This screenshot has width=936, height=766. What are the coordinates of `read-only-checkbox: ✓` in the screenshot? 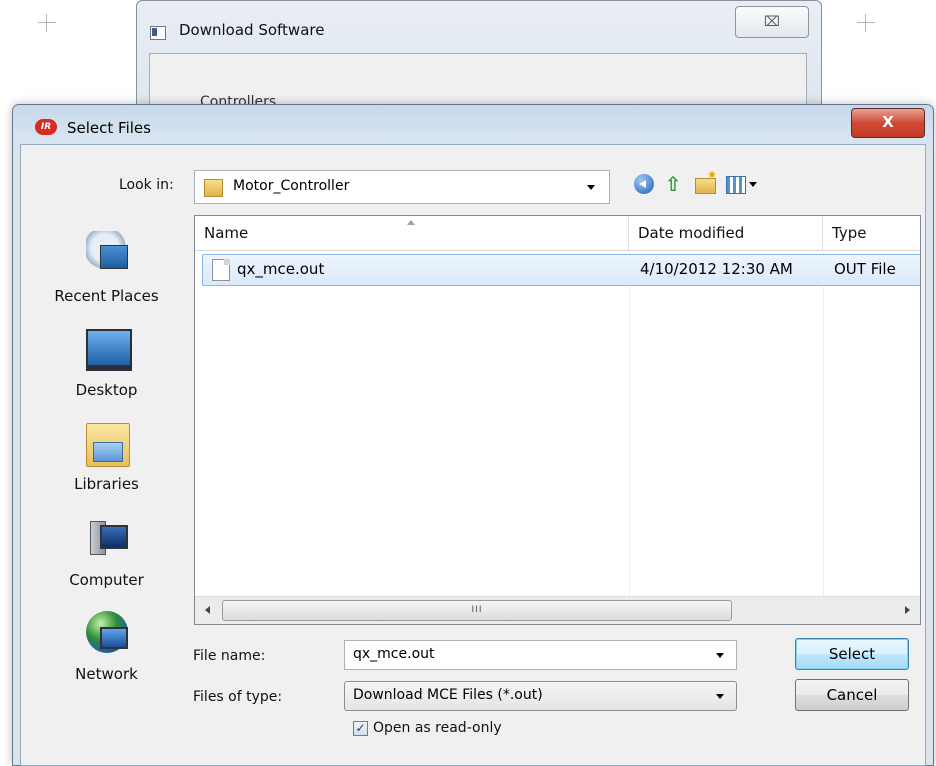 It's located at (360, 728).